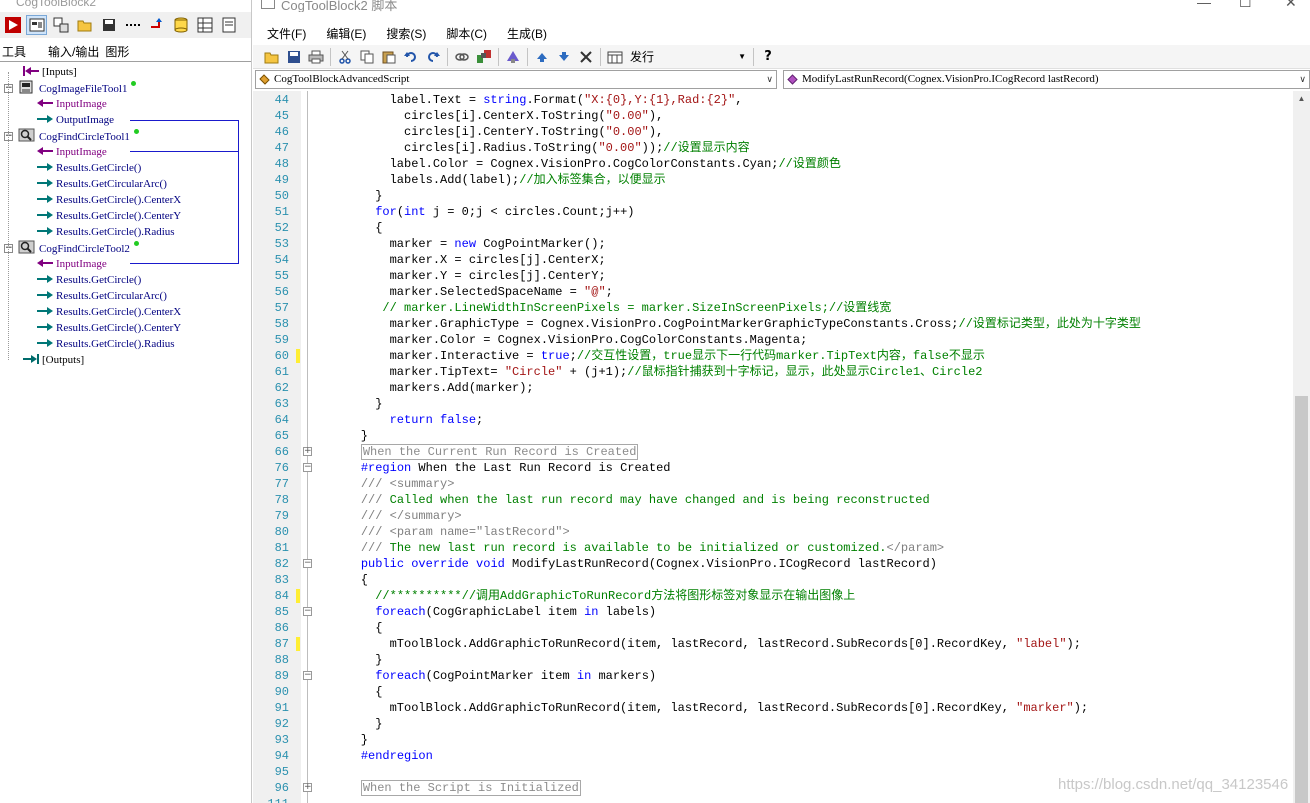  What do you see at coordinates (469, 244) in the screenshot?
I see `code-line: marker = new CogPointMarker();` at bounding box center [469, 244].